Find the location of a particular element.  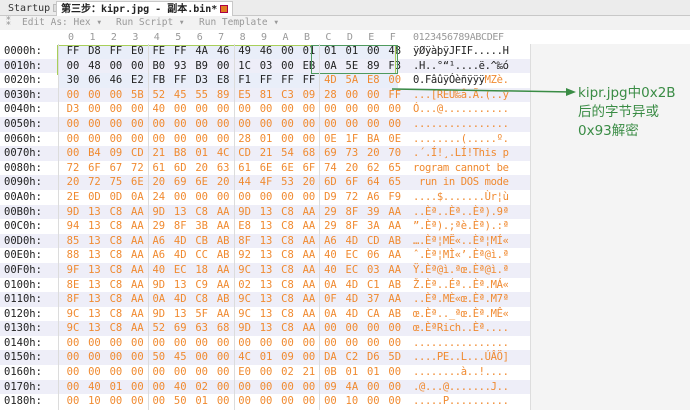

annotation-arrow is located at coordinates (483, 92).